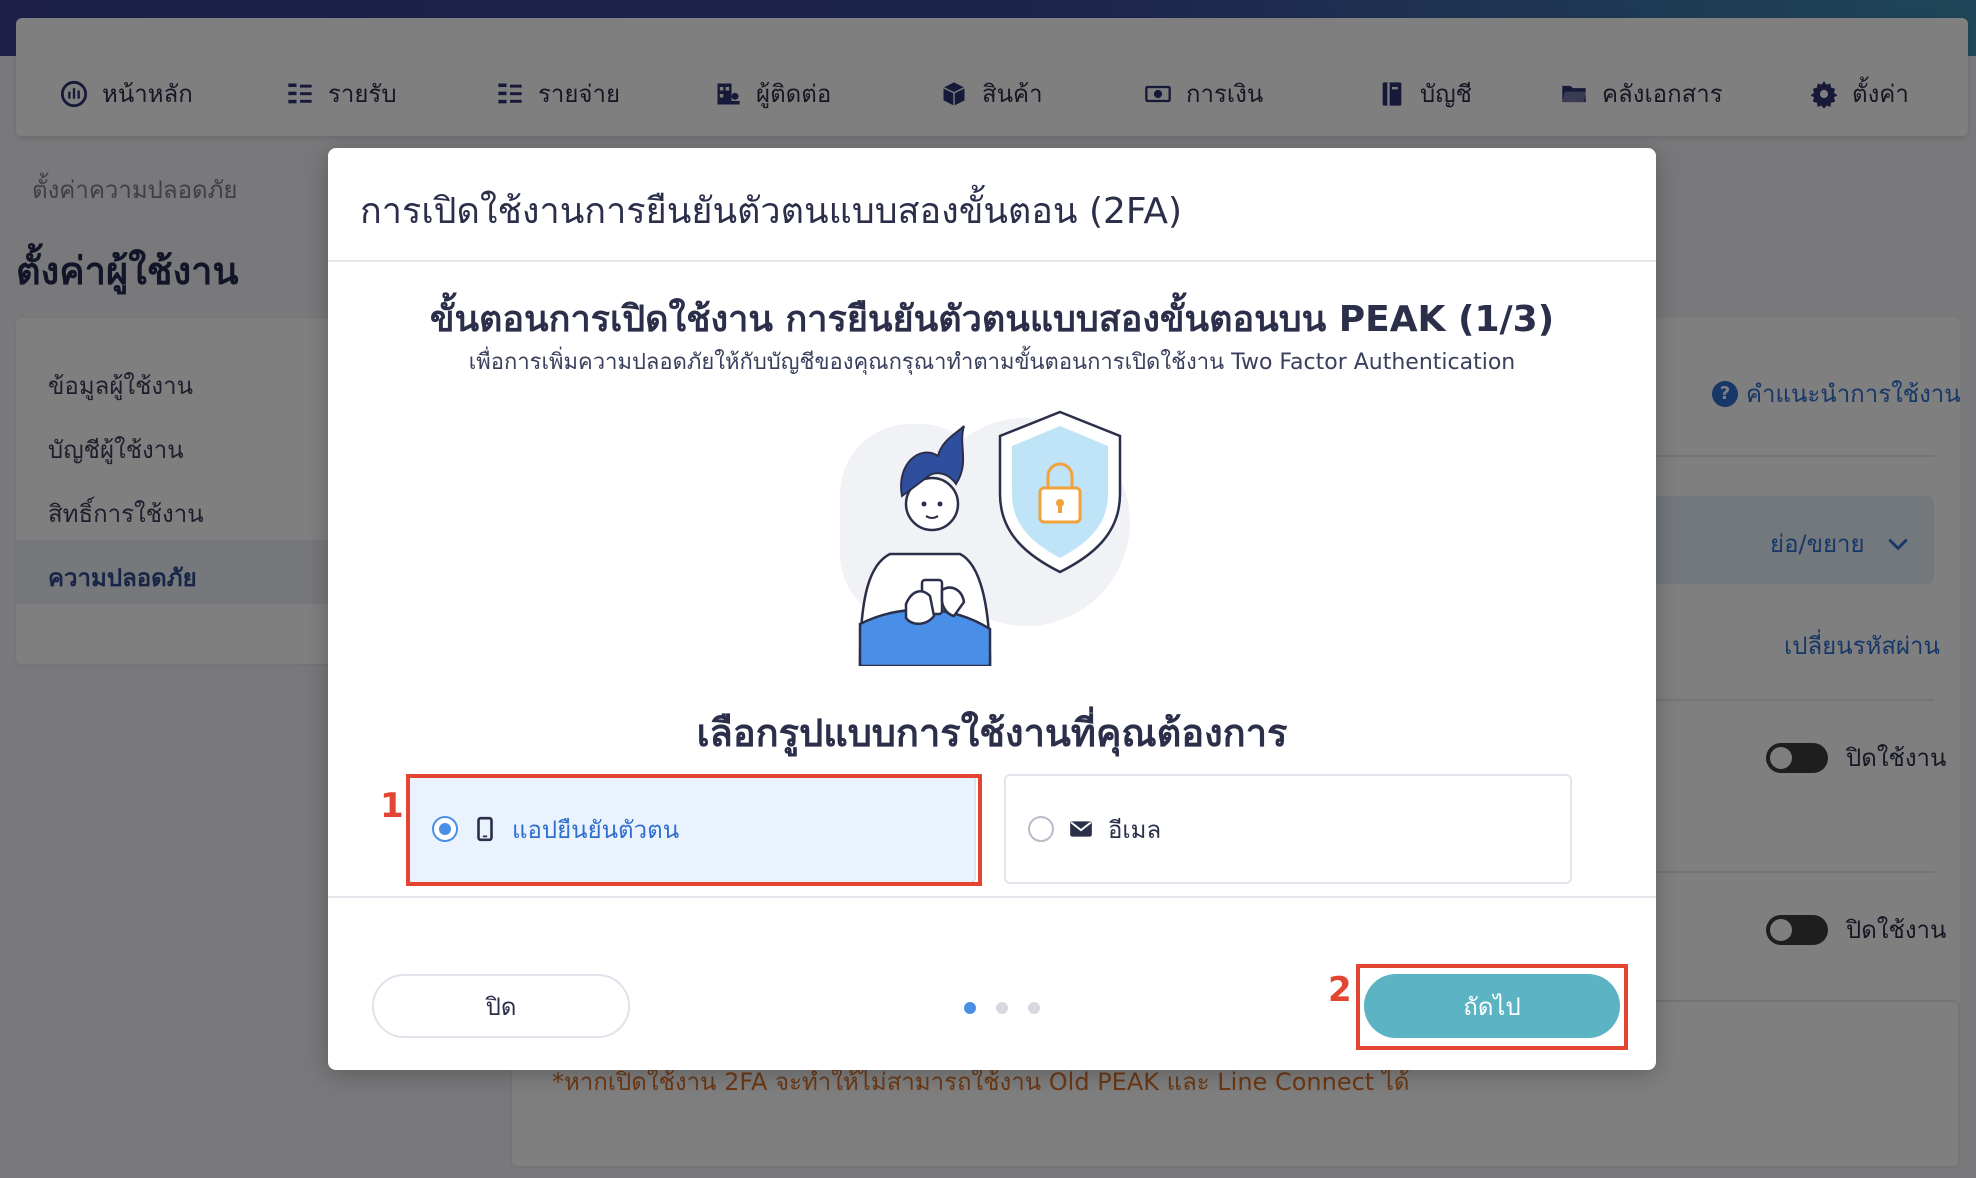 The height and width of the screenshot is (1178, 1976). I want to click on step-indicator, so click(1002, 1008).